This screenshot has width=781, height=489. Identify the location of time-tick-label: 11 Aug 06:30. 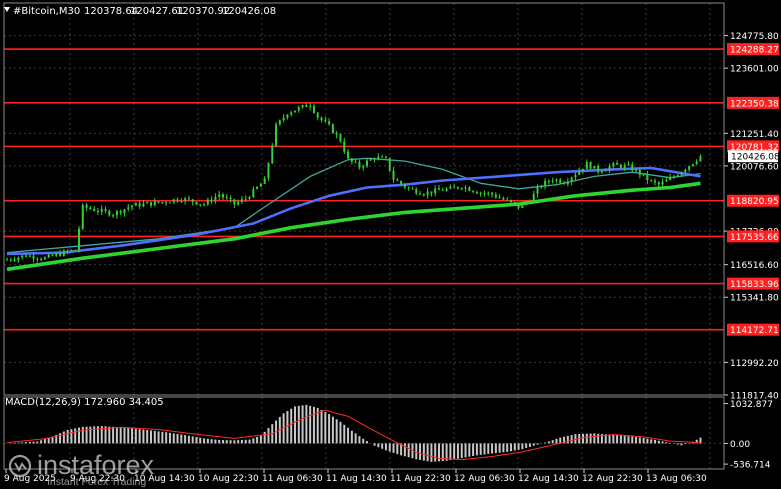
(292, 479).